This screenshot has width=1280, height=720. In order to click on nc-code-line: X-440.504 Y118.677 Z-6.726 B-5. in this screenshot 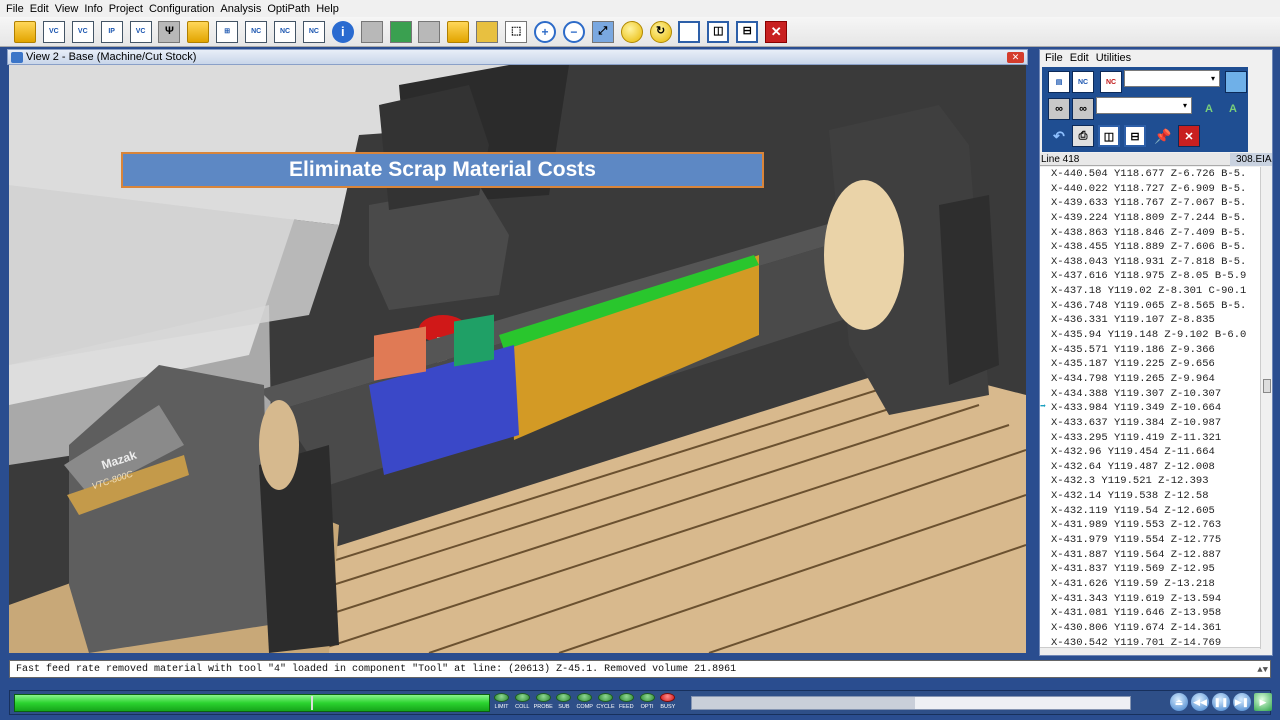, I will do `click(1150, 174)`.